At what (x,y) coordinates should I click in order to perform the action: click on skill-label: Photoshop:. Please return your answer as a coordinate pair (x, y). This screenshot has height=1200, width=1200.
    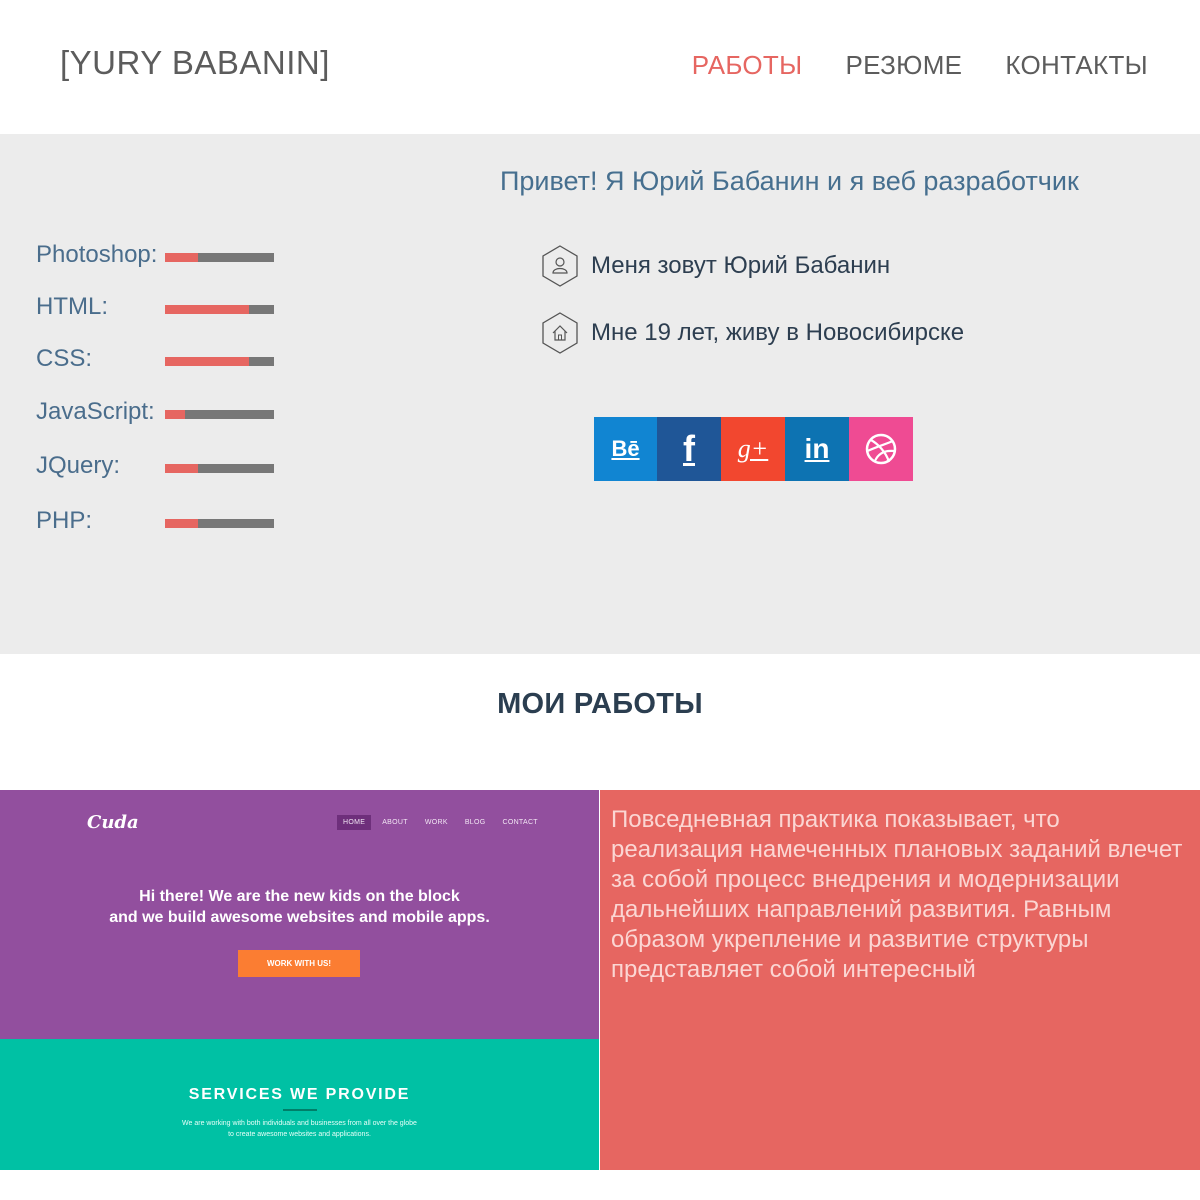
    Looking at the image, I should click on (97, 254).